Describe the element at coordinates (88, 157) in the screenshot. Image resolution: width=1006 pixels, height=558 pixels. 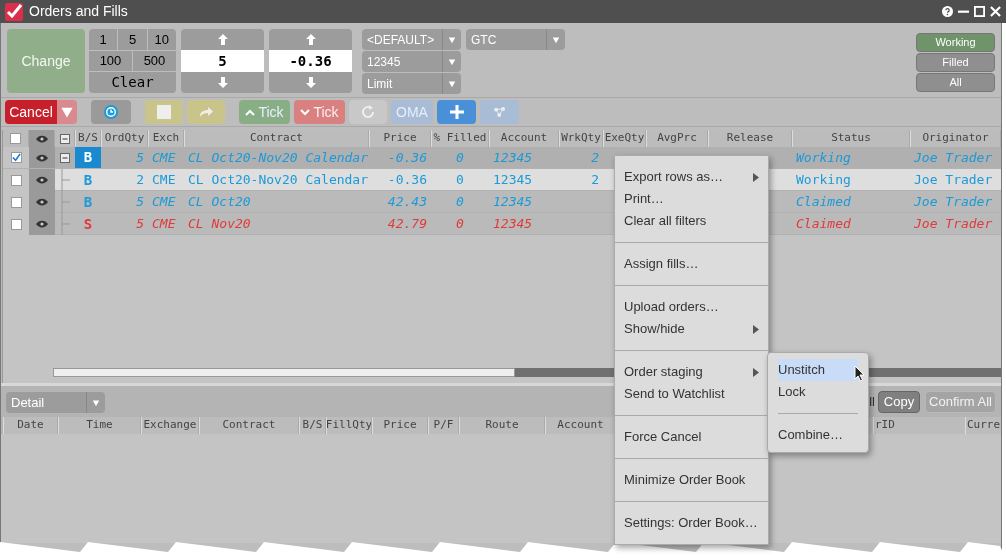
I see `side-cell: B` at that location.